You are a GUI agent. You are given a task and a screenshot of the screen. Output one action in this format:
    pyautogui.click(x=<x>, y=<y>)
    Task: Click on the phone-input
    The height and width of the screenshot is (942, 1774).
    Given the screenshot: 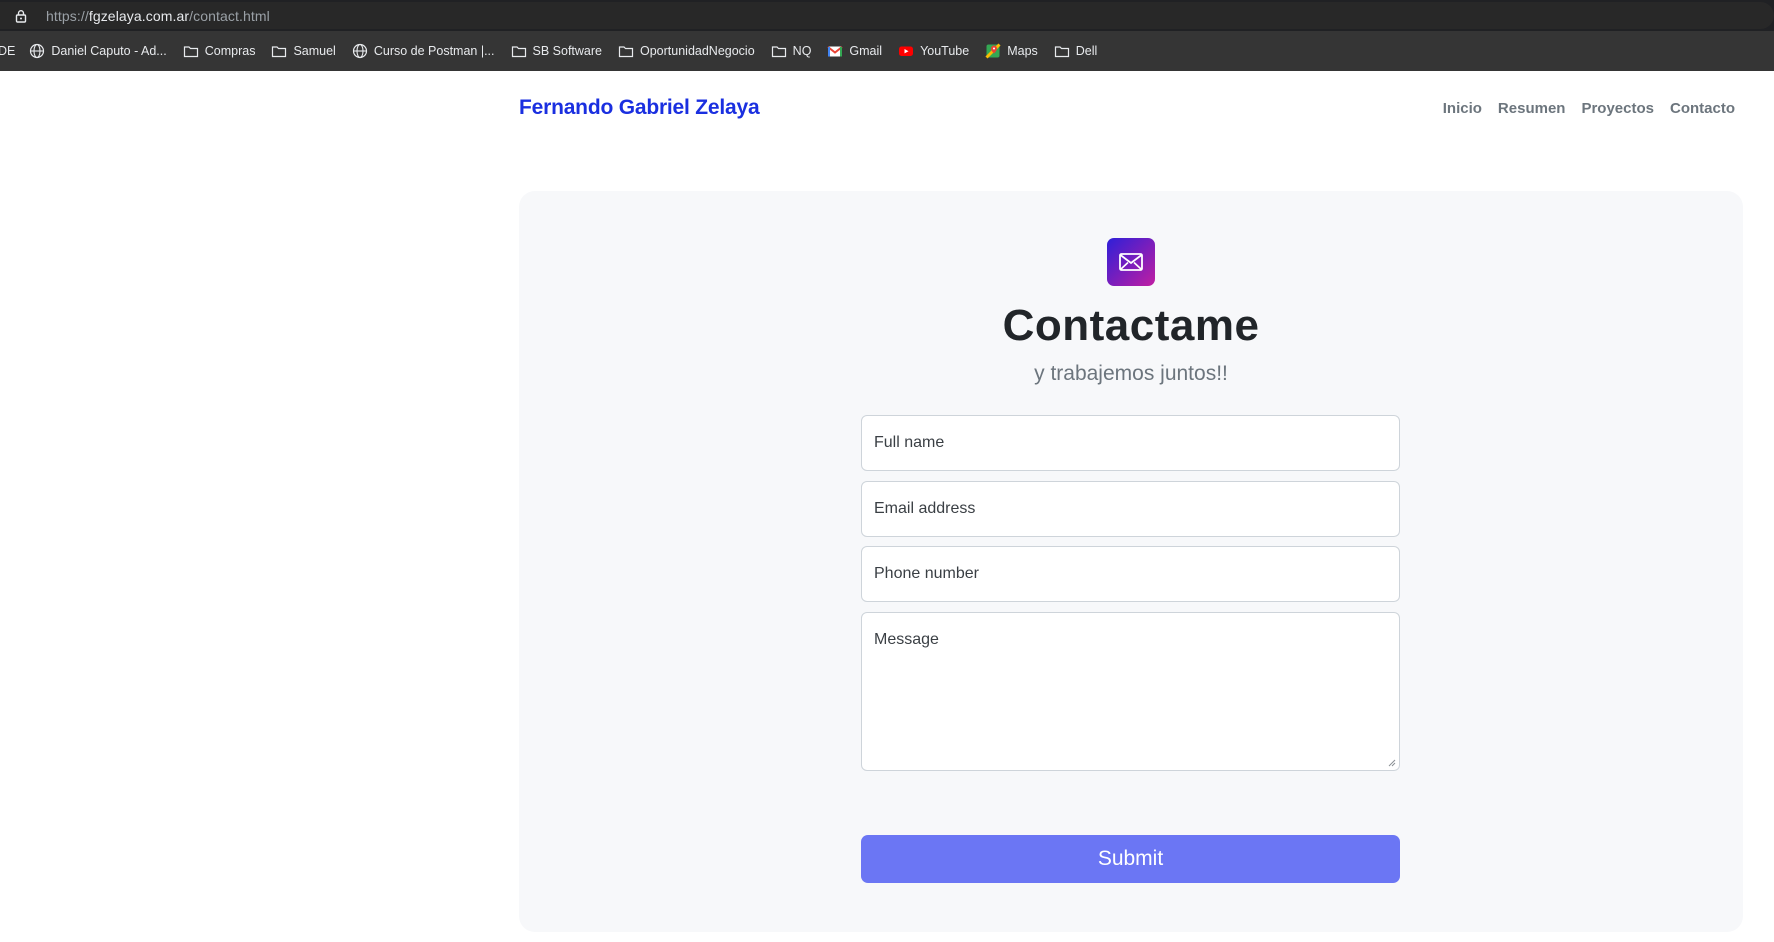 What is the action you would take?
    pyautogui.click(x=1130, y=574)
    